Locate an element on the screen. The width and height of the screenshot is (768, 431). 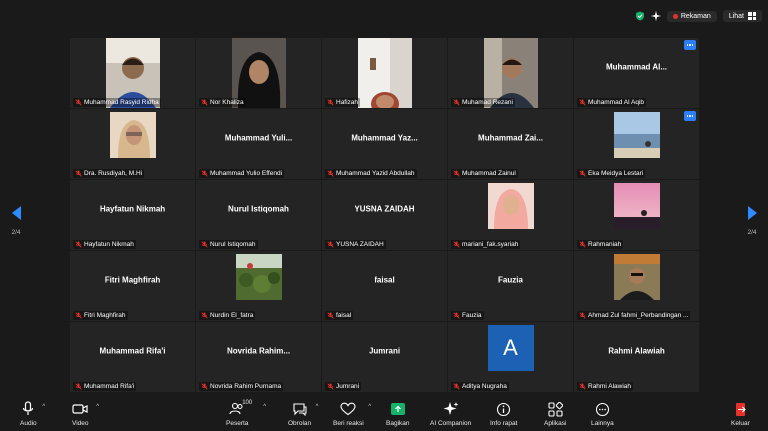
participant-name-label: Jumrani is located at coordinates (343, 386).